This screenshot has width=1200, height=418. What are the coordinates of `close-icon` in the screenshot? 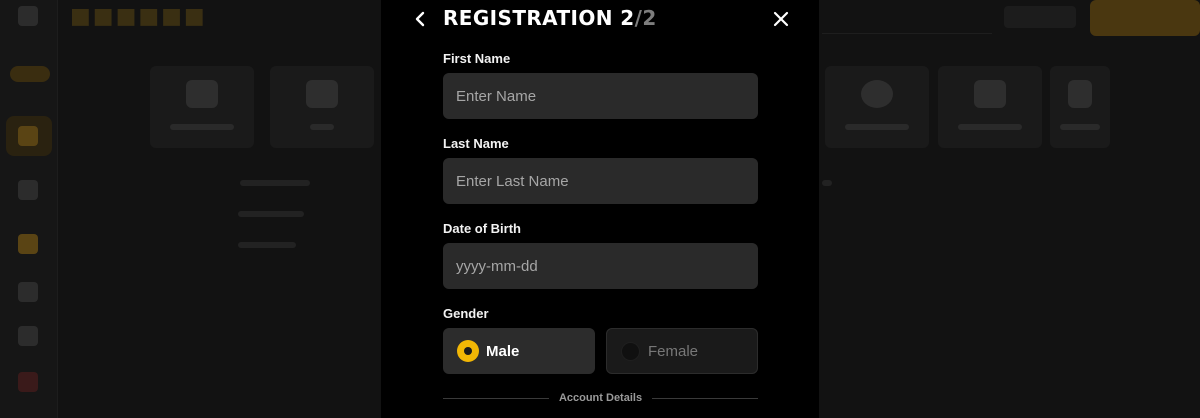 It's located at (781, 19).